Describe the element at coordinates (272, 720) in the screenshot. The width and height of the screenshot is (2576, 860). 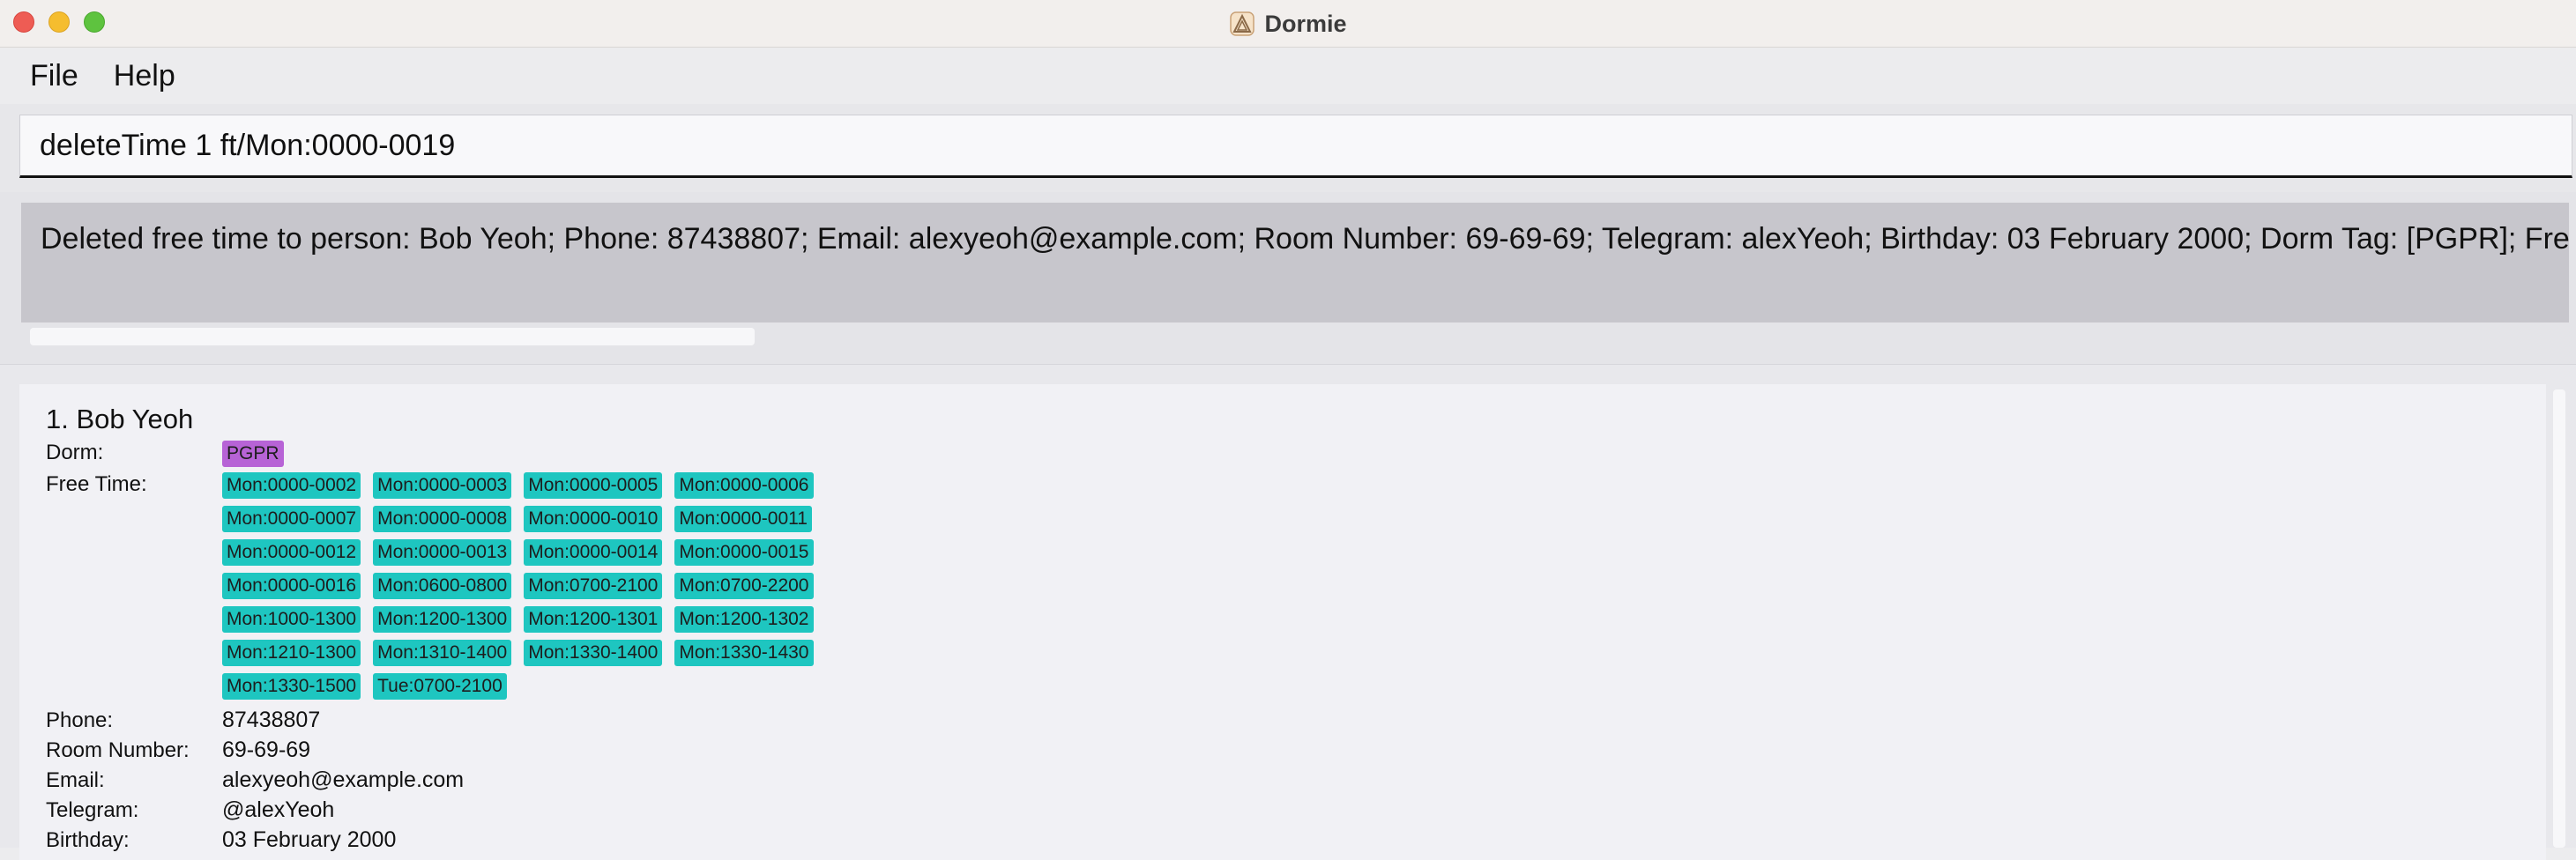
I see `phone-value: 87438807` at that location.